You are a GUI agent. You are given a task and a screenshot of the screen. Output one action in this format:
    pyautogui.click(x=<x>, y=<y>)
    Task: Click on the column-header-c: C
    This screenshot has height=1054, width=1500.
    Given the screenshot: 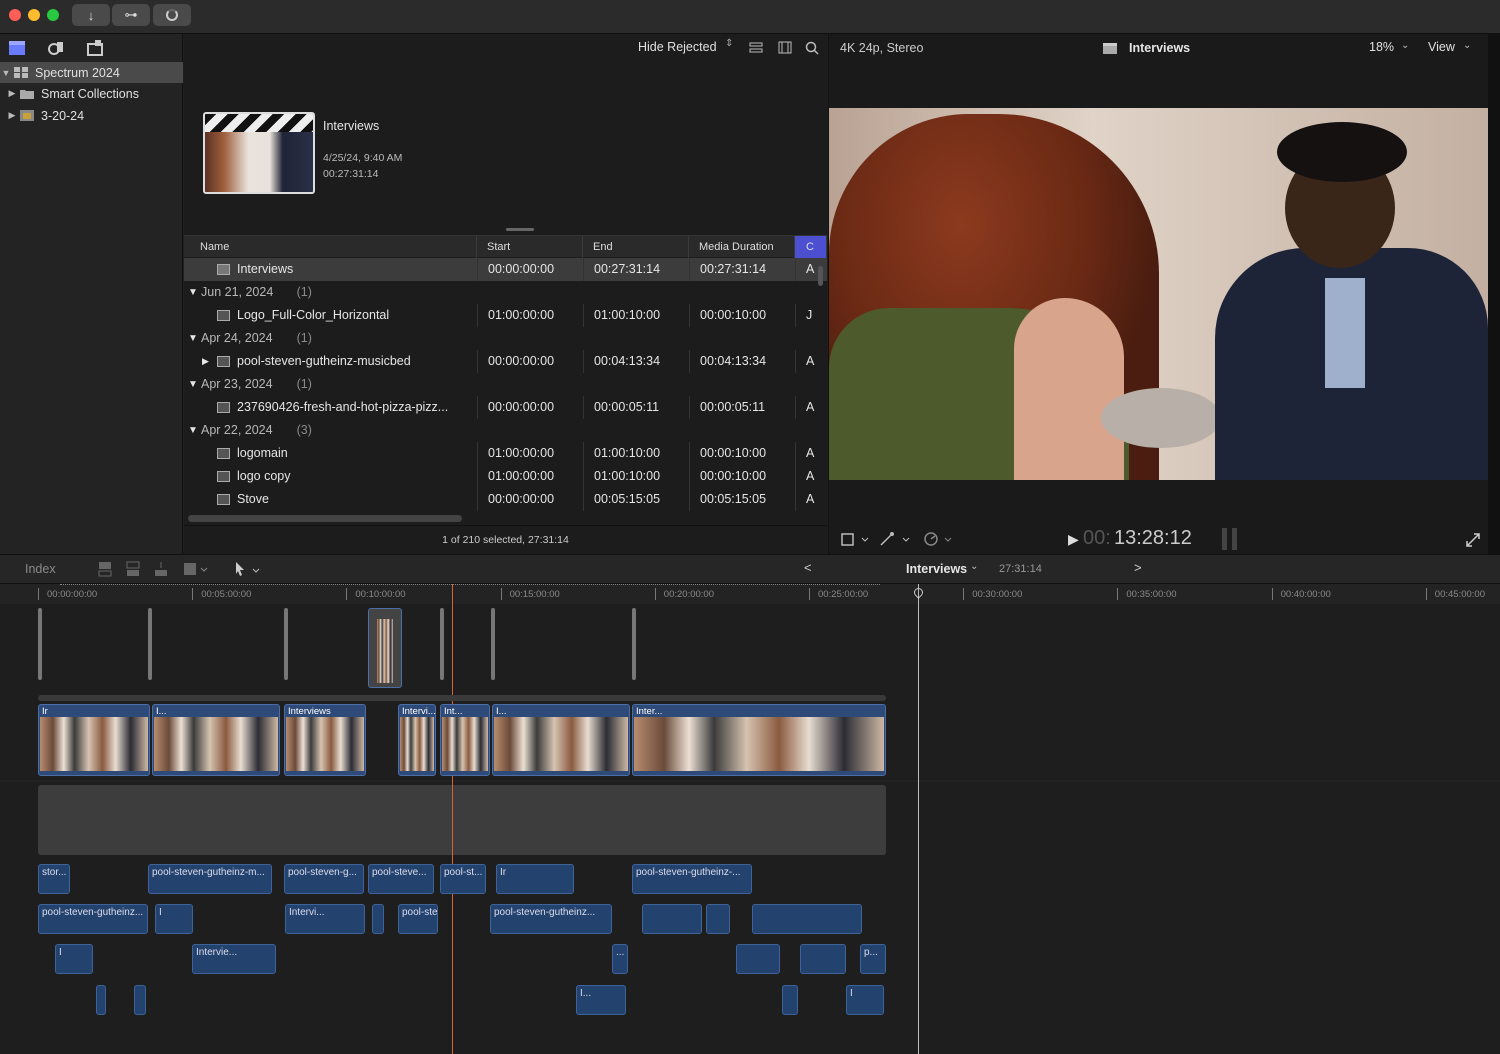 What is the action you would take?
    pyautogui.click(x=811, y=247)
    